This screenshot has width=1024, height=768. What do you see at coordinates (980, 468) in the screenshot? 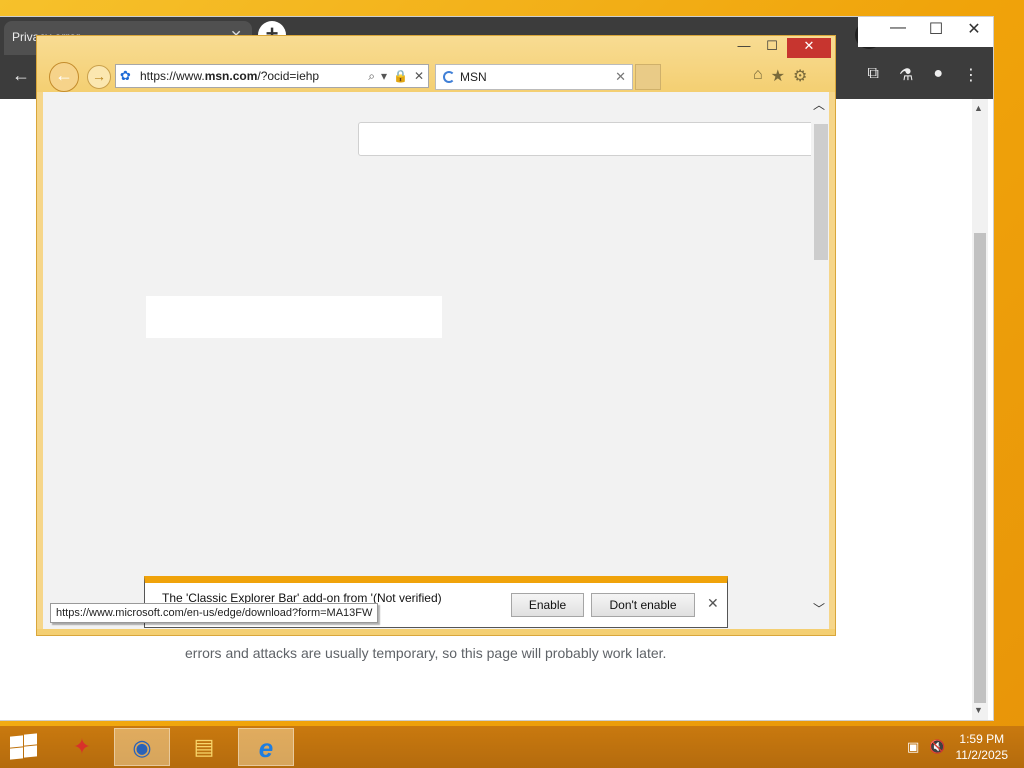
I see `chrome-scroll-thumb` at bounding box center [980, 468].